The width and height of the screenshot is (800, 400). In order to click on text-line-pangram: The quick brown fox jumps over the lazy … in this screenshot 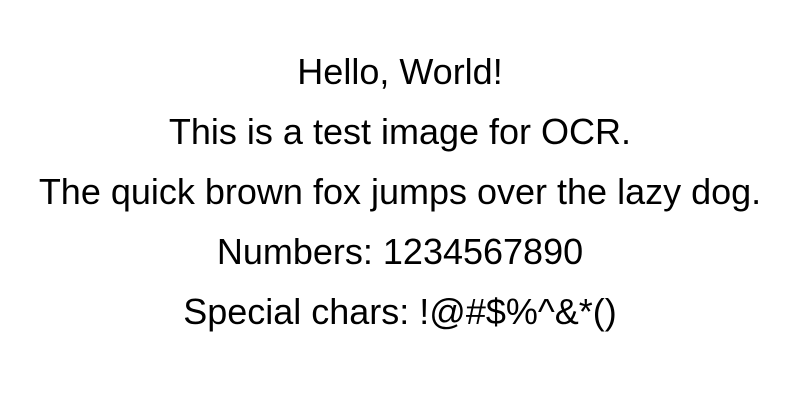, I will do `click(400, 191)`.